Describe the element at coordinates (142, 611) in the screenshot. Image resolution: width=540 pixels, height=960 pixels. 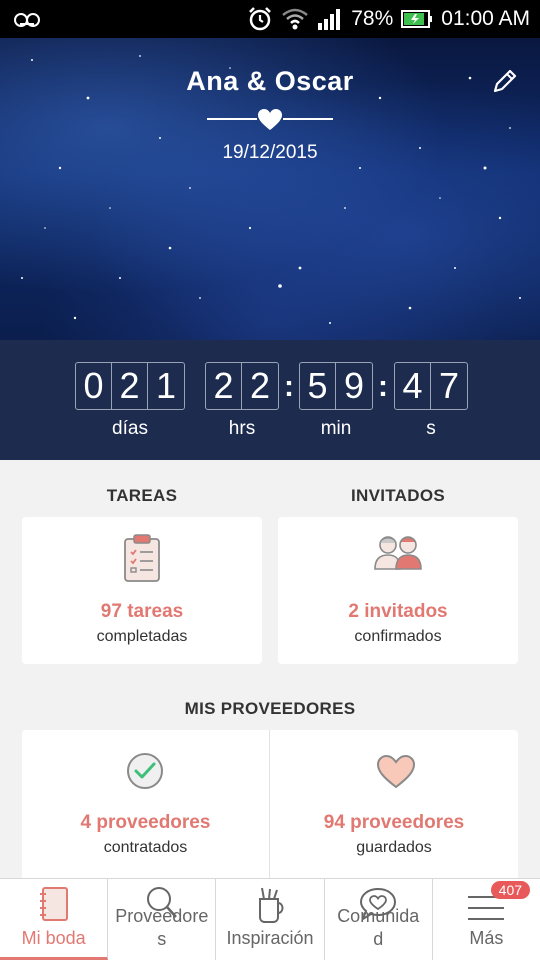
I see `tareas-count: 97 tareas` at that location.